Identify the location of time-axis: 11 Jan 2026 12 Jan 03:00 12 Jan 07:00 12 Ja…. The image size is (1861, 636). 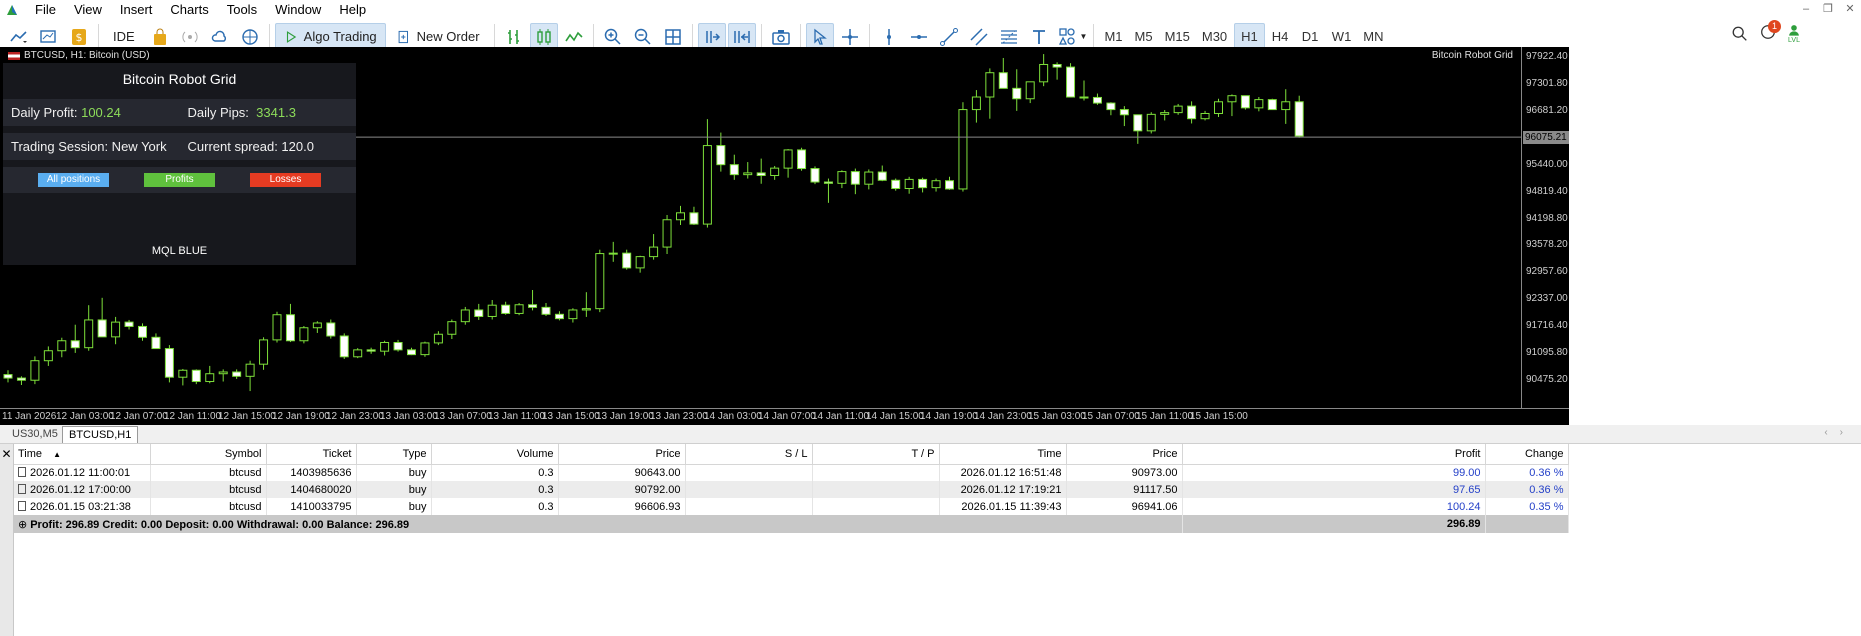
(784, 416).